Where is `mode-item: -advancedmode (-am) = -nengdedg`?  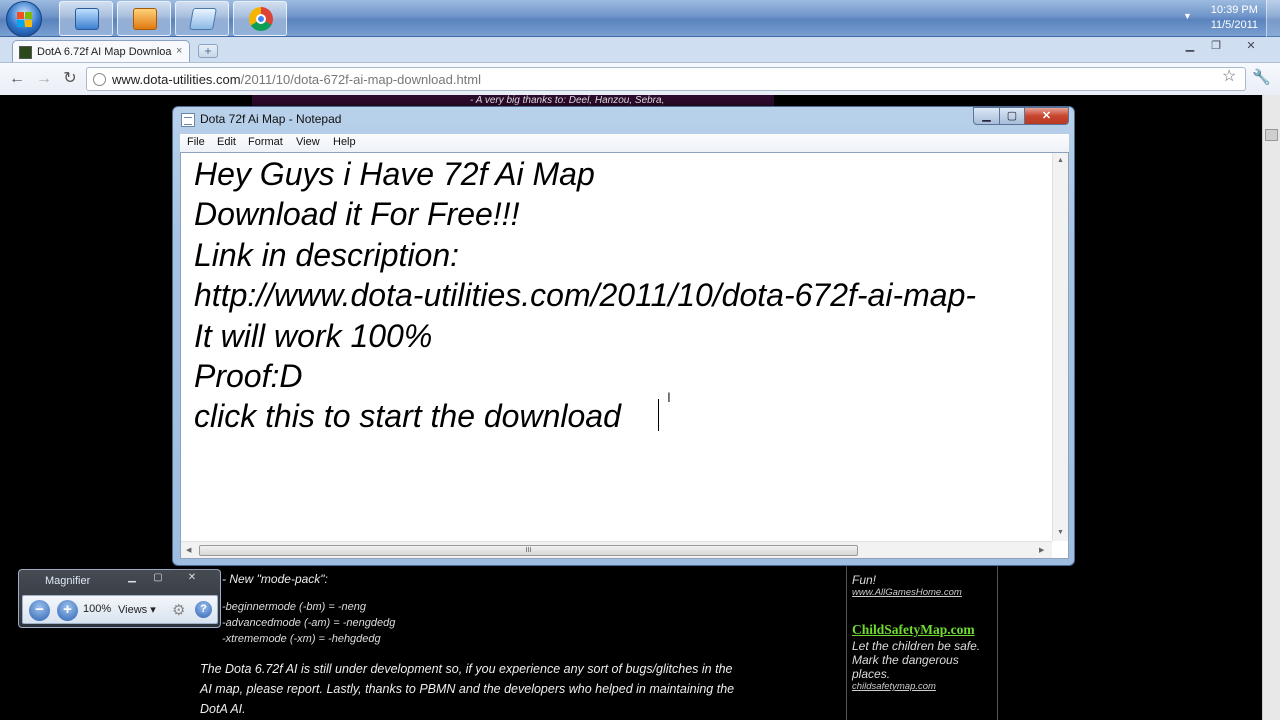
mode-item: -advancedmode (-am) = -nengdedg is located at coordinates (309, 623).